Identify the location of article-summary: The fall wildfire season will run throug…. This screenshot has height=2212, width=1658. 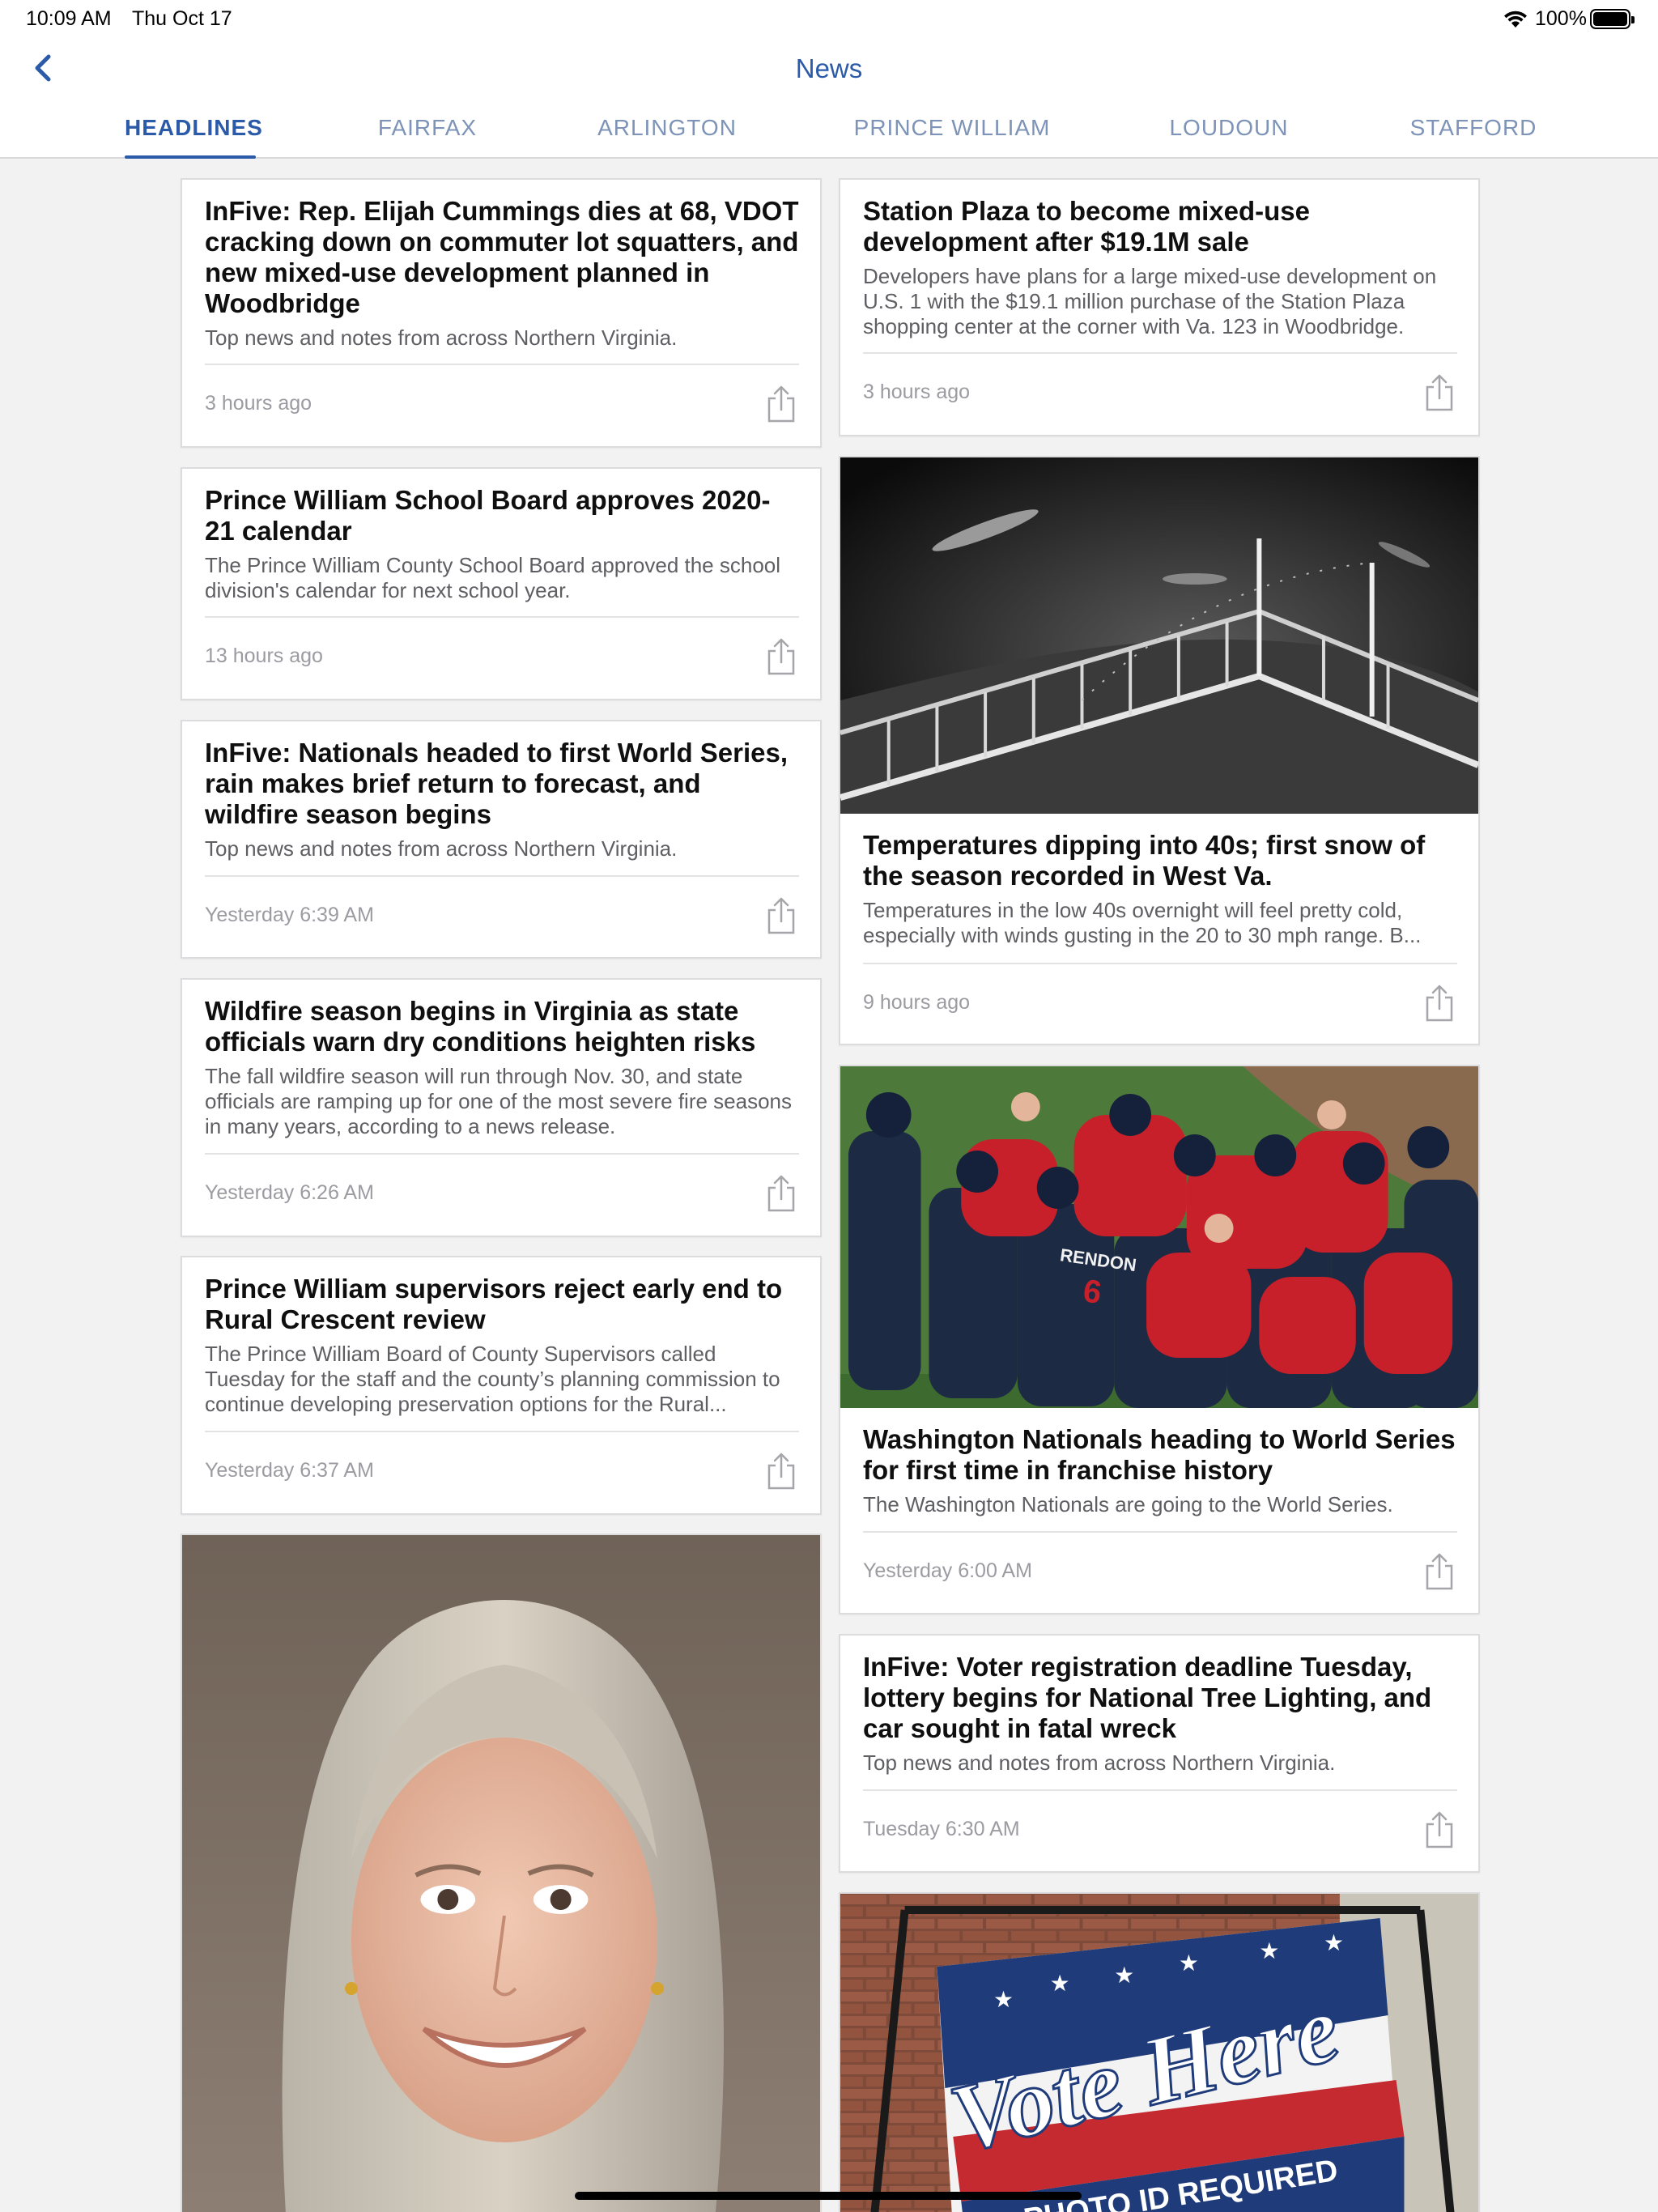
(499, 1101).